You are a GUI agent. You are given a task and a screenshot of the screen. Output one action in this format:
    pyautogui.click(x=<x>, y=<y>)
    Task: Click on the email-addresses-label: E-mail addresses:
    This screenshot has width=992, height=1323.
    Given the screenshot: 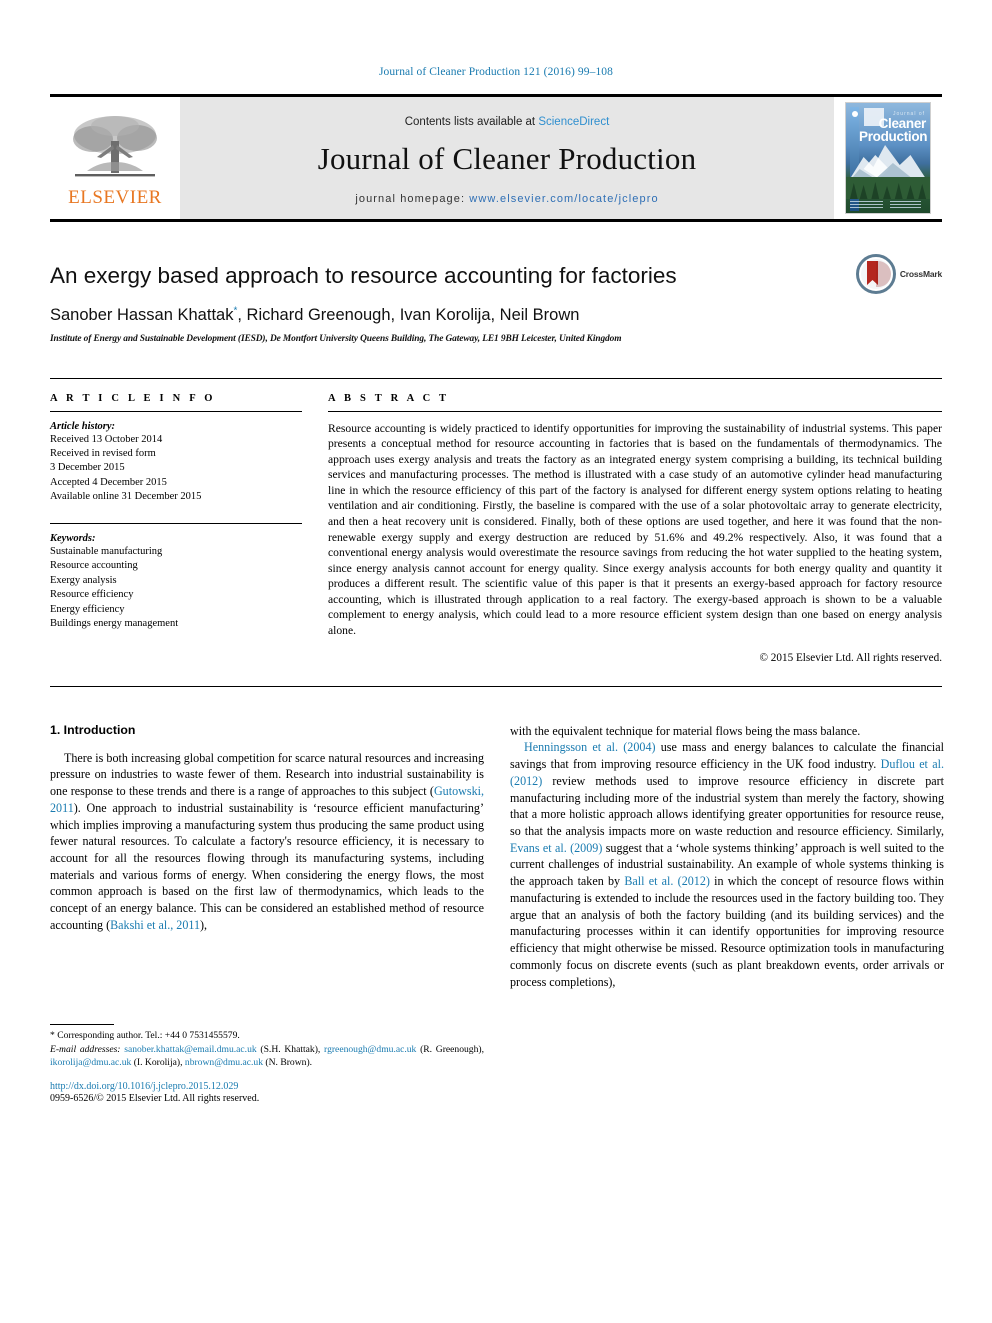 What is the action you would take?
    pyautogui.click(x=85, y=1049)
    